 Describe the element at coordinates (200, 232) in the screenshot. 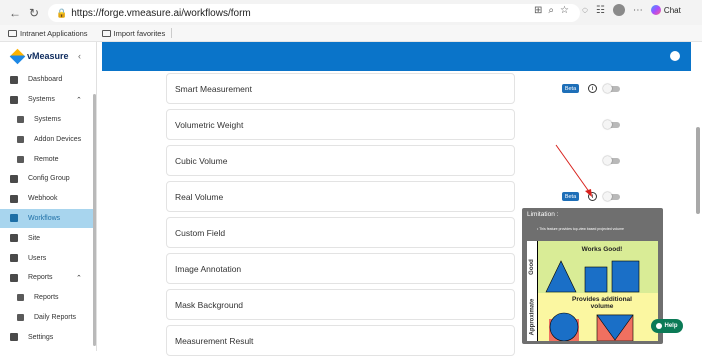

I see `row-label: Custom Field` at that location.